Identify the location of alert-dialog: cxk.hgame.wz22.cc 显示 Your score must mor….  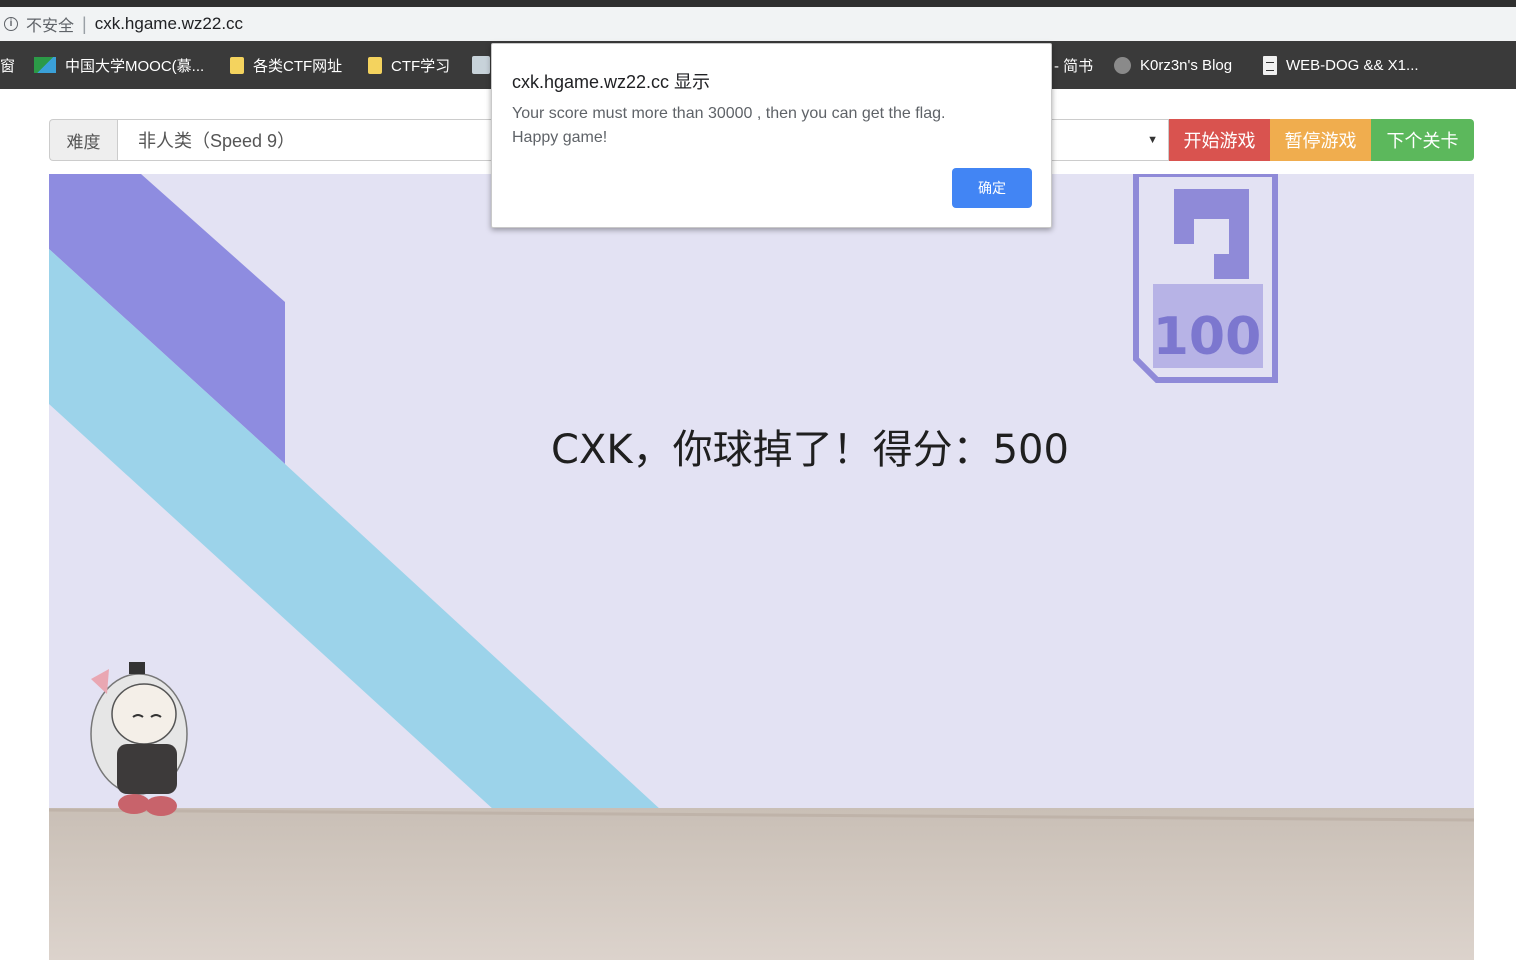
(771, 135).